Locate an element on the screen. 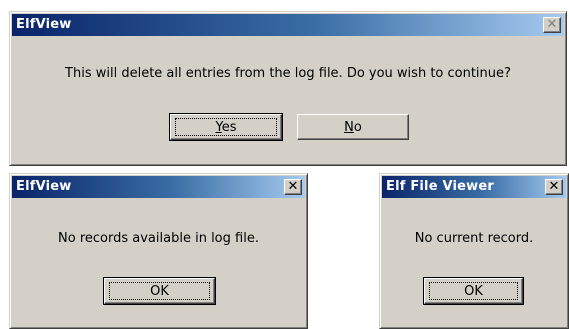  no-button-label: No is located at coordinates (353, 127).